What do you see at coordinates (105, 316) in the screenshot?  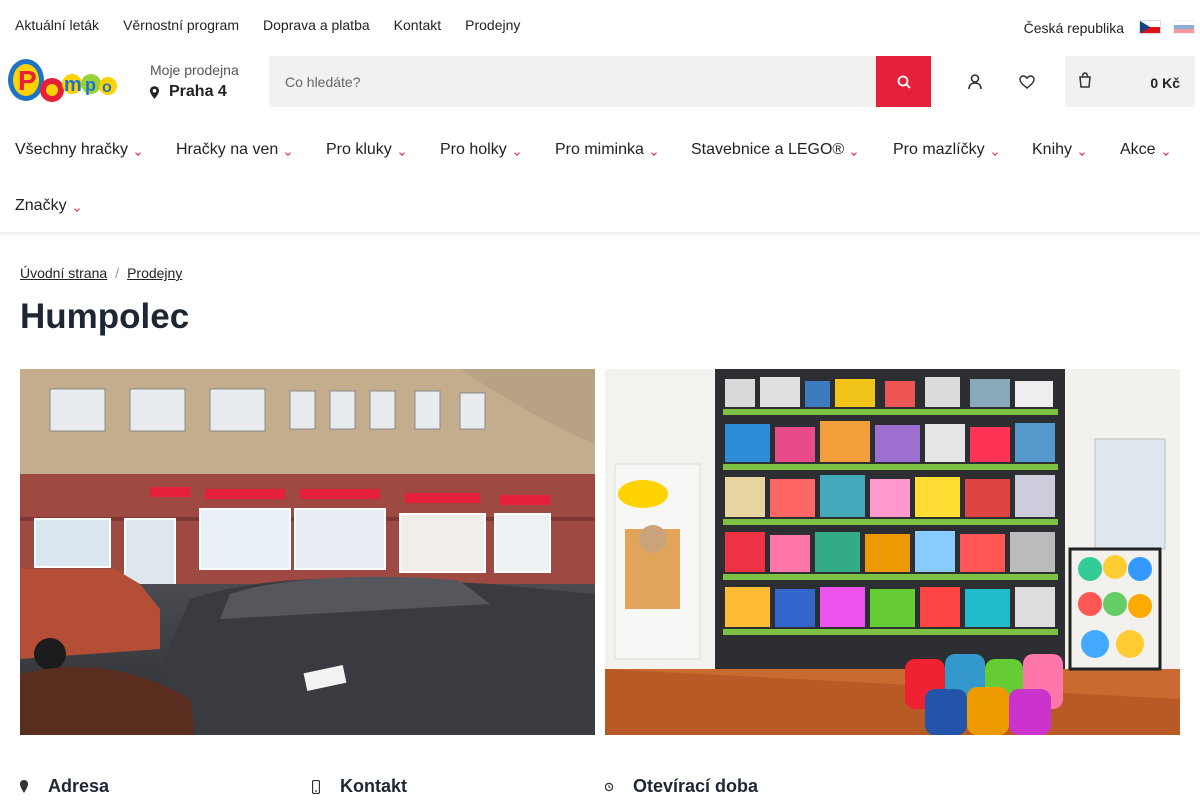 I see `page-title: Humpolec` at bounding box center [105, 316].